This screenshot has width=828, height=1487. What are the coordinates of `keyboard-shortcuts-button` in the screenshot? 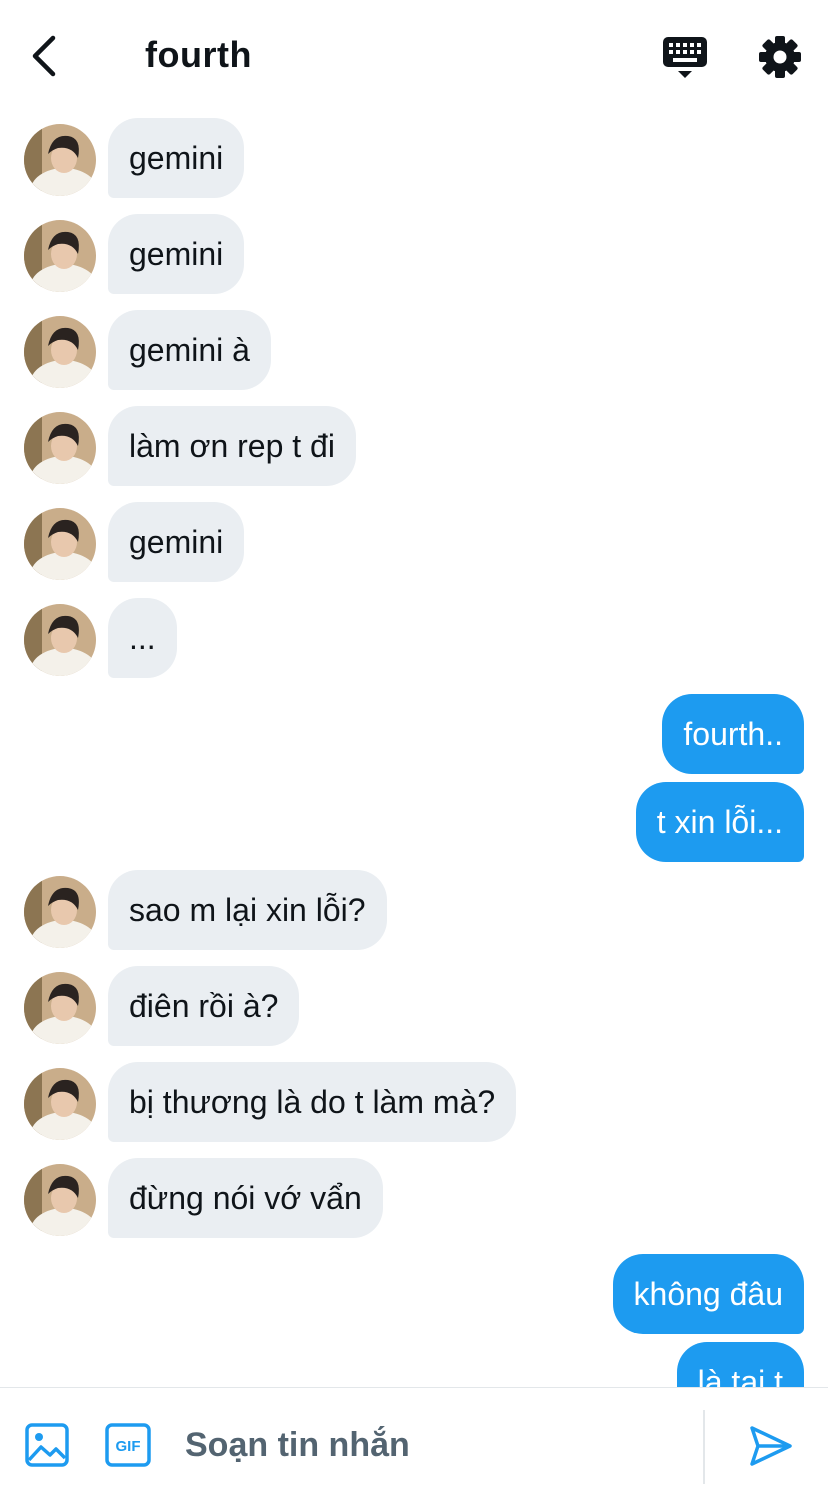 It's located at (685, 57).